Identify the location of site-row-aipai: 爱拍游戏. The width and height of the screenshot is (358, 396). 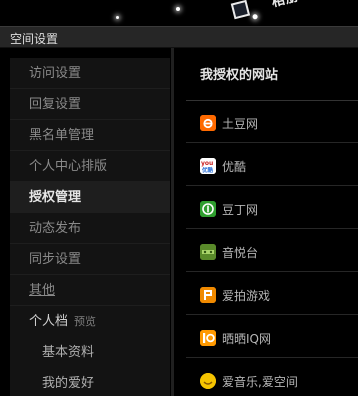
(272, 294).